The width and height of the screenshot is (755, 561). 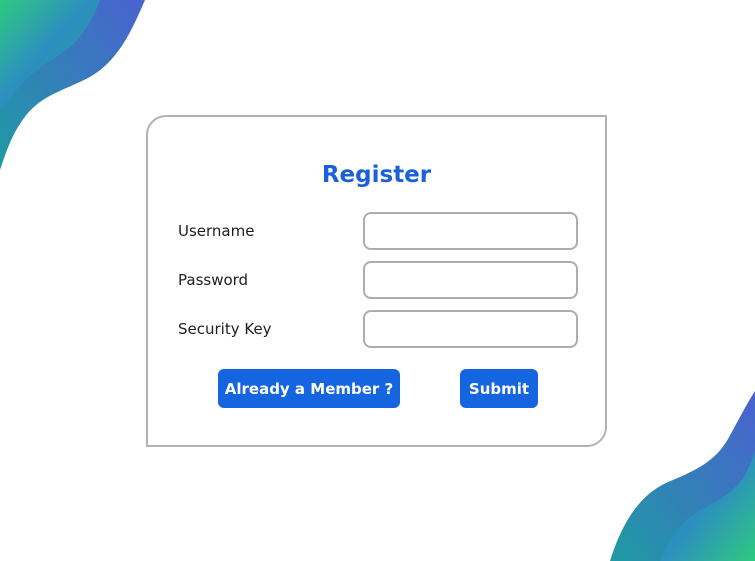 I want to click on password-label: Password, so click(x=213, y=280).